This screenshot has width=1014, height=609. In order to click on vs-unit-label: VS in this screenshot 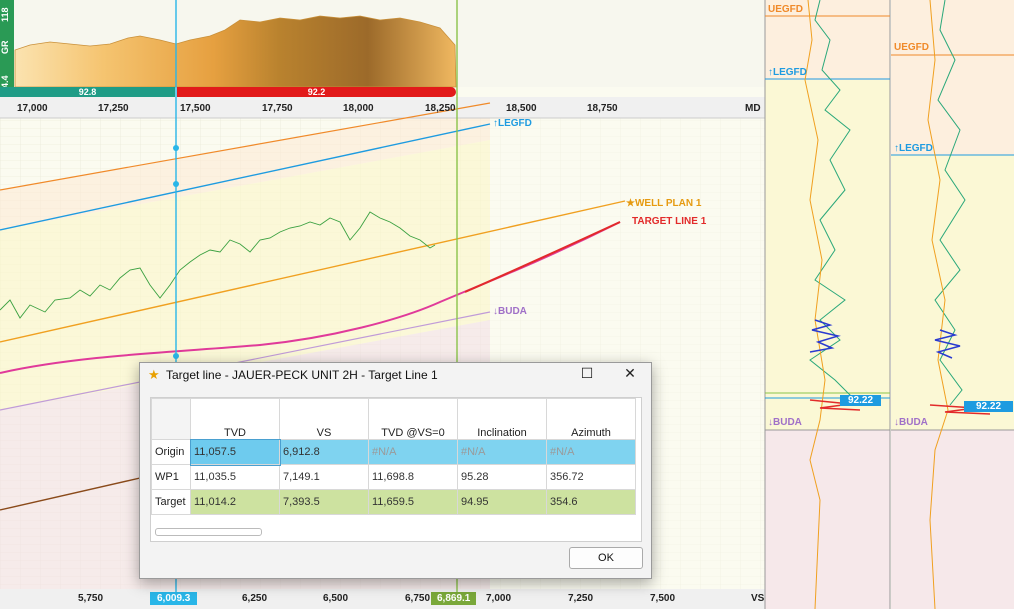, I will do `click(758, 598)`.